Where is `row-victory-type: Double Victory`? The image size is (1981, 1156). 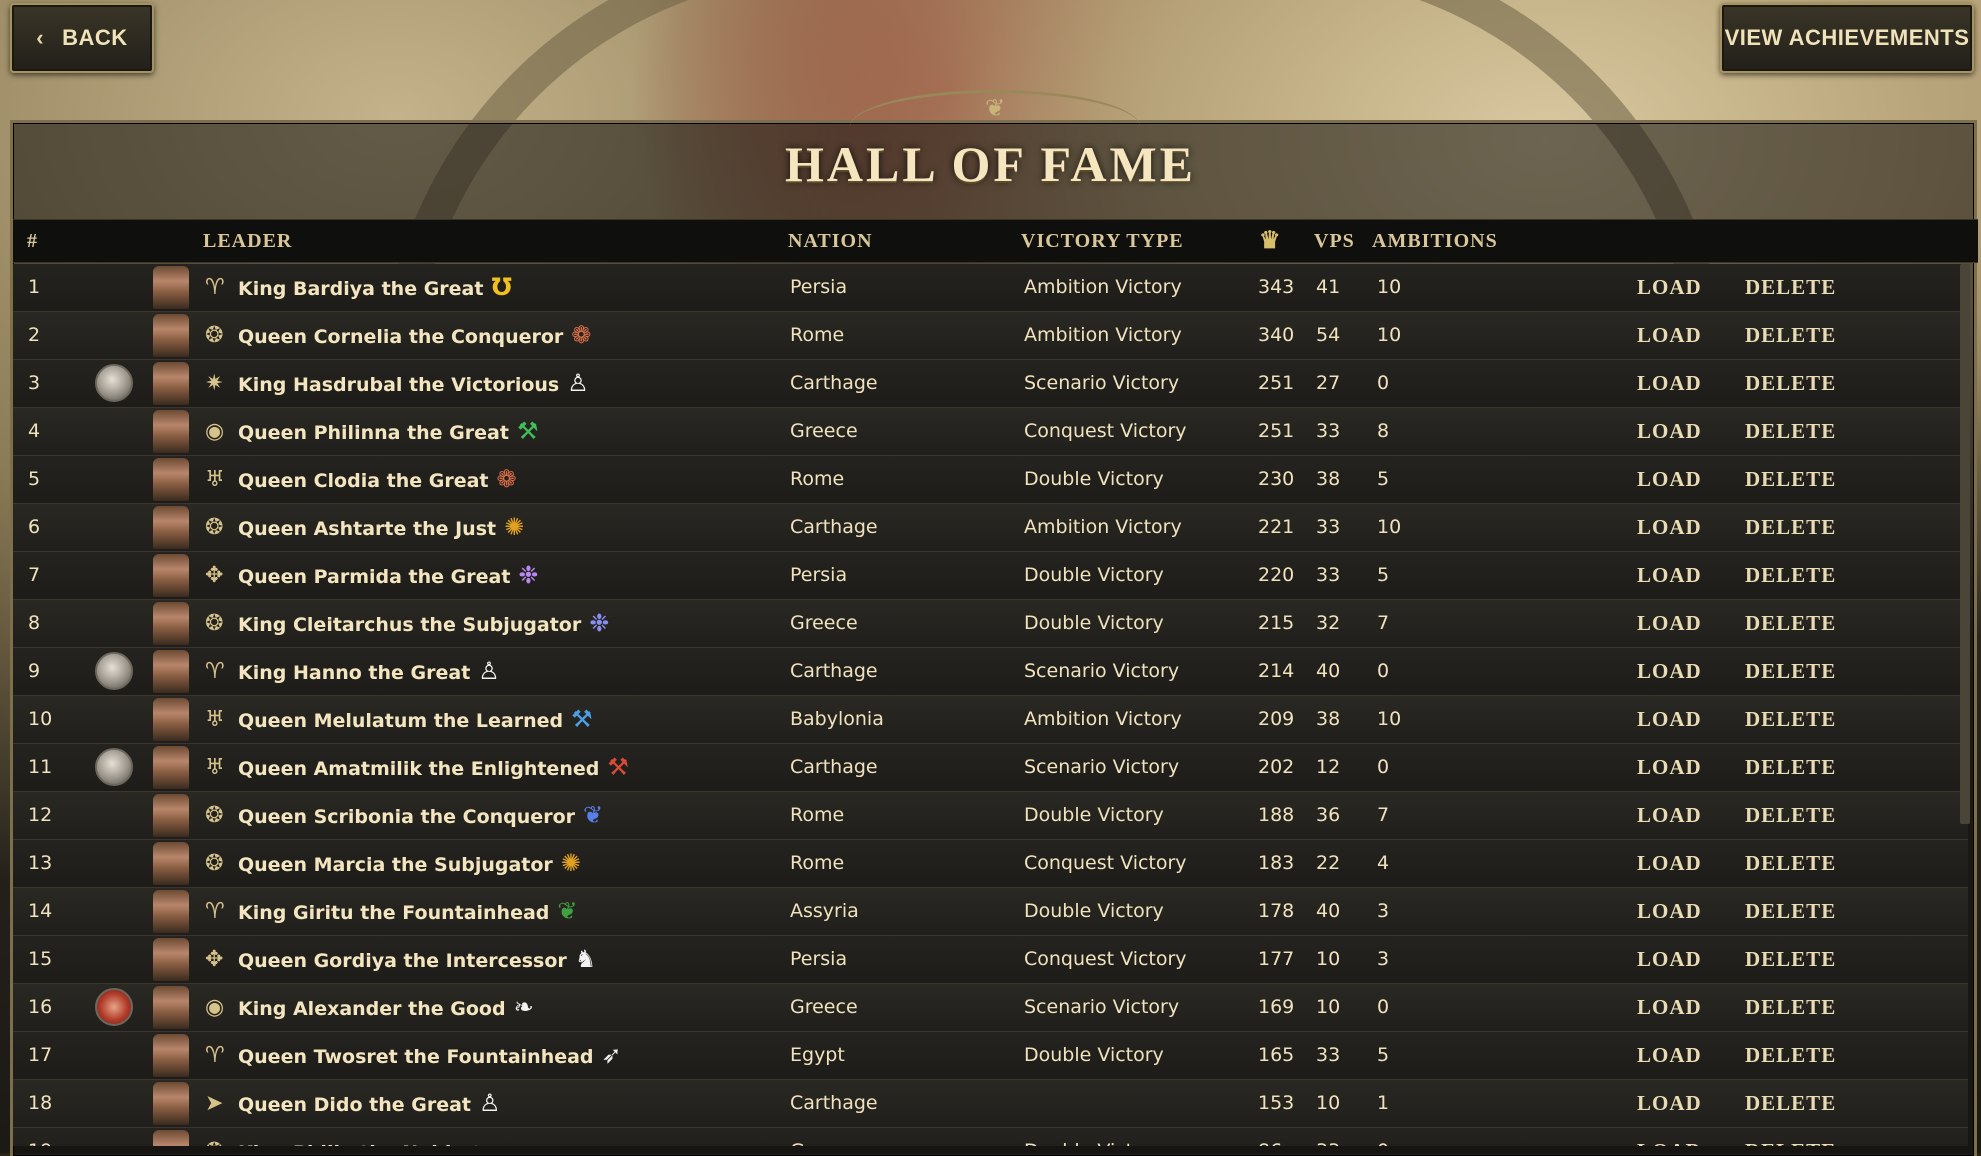
row-victory-type: Double Victory is located at coordinates (1094, 623).